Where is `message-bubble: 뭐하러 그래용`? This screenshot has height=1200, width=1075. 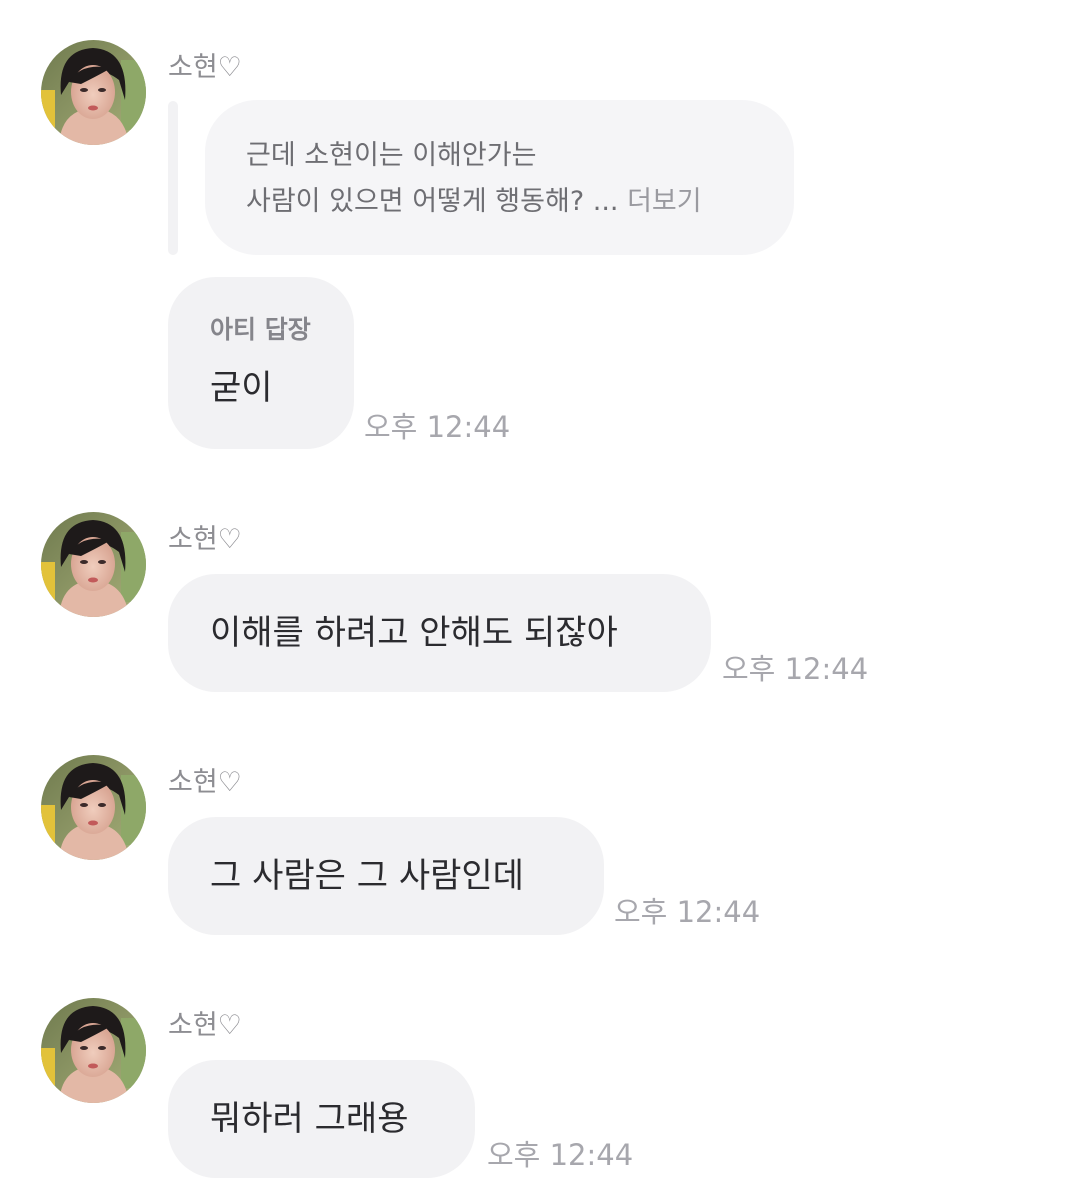 message-bubble: 뭐하러 그래용 is located at coordinates (321, 1119).